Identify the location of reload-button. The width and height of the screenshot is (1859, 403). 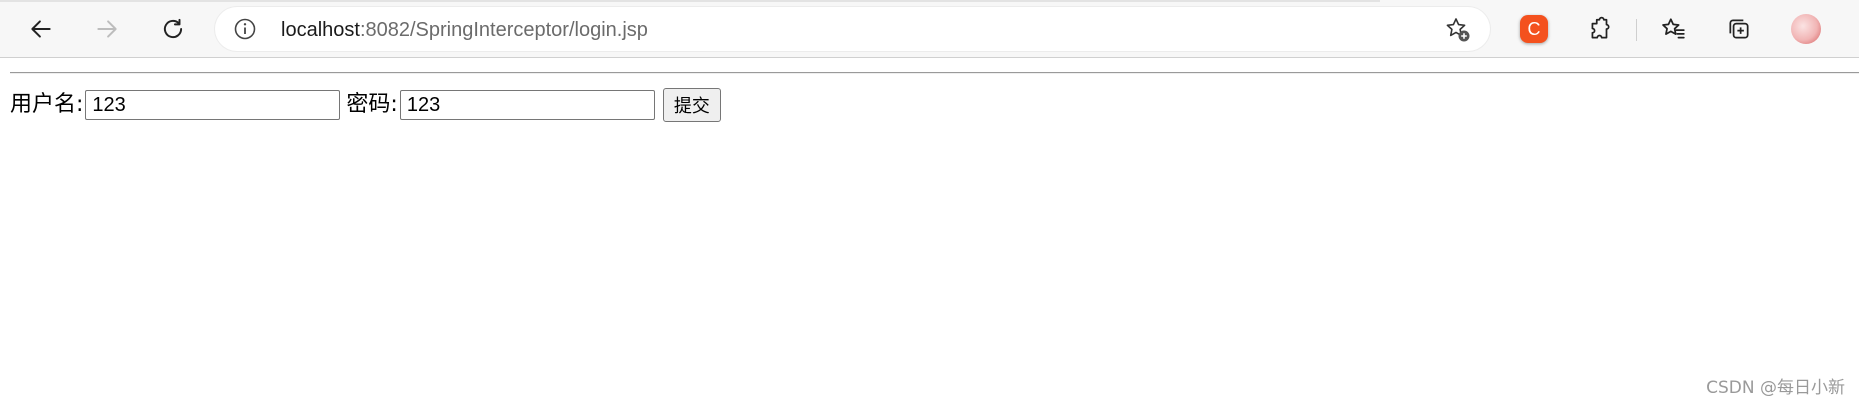
(173, 29).